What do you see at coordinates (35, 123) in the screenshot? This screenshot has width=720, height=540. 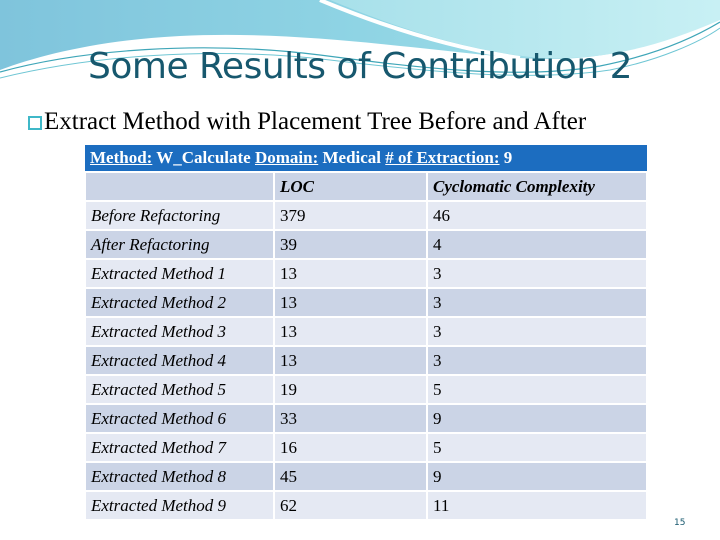 I see `square-bullet-icon` at bounding box center [35, 123].